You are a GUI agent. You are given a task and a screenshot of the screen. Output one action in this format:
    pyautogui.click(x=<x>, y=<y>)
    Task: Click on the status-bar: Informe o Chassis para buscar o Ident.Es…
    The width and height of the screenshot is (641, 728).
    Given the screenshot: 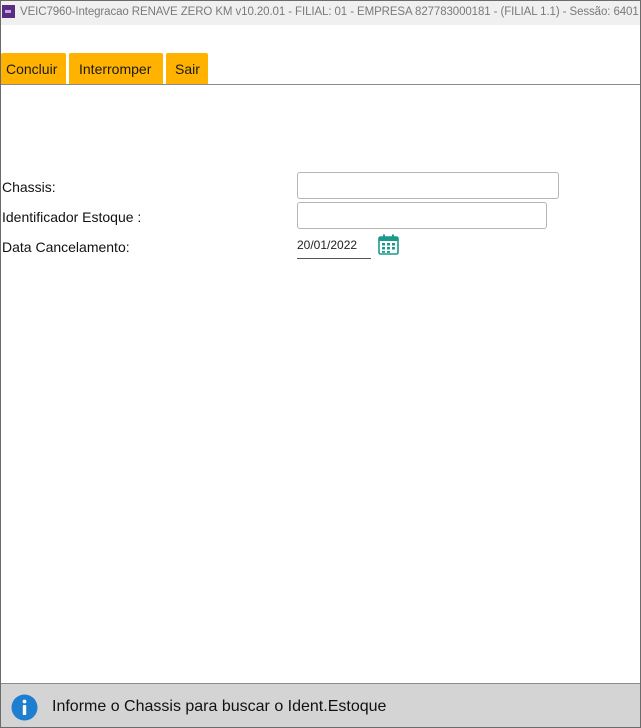 What is the action you would take?
    pyautogui.click(x=320, y=705)
    